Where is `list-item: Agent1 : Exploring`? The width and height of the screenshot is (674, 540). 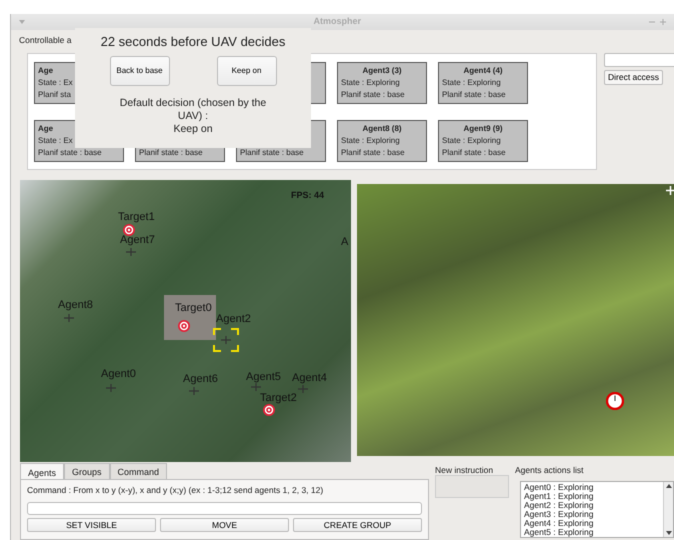
list-item: Agent1 : Exploring is located at coordinates (592, 497).